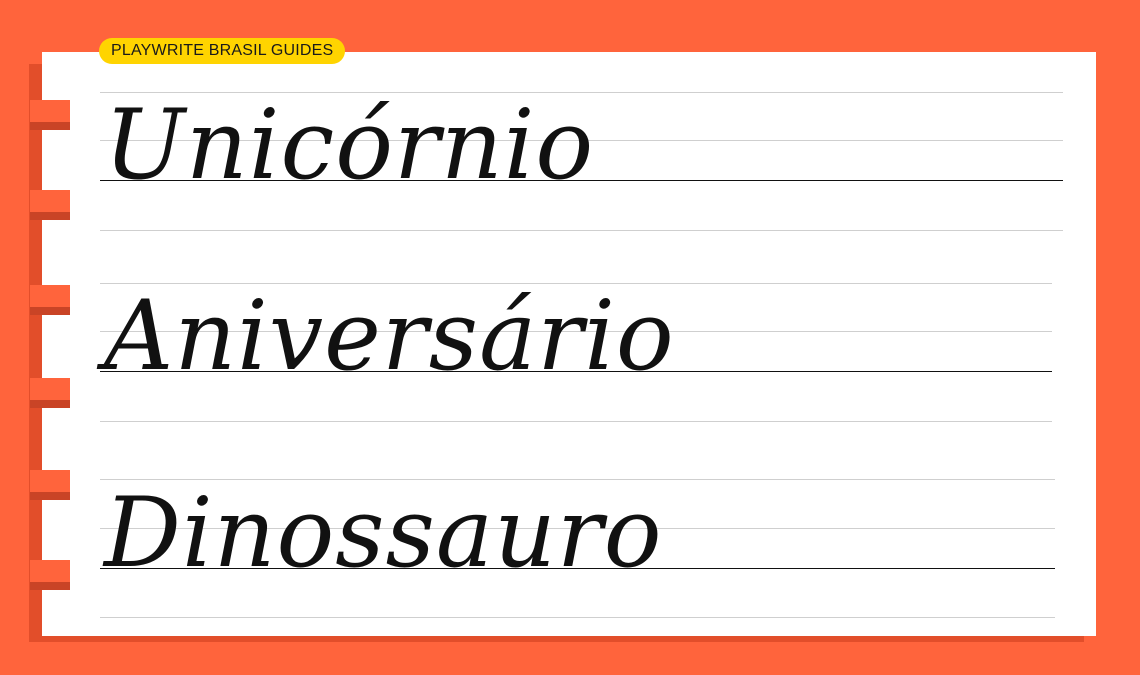  Describe the element at coordinates (222, 51) in the screenshot. I see `guides-badge: PLAYWRITE BRASIL GUIDES` at that location.